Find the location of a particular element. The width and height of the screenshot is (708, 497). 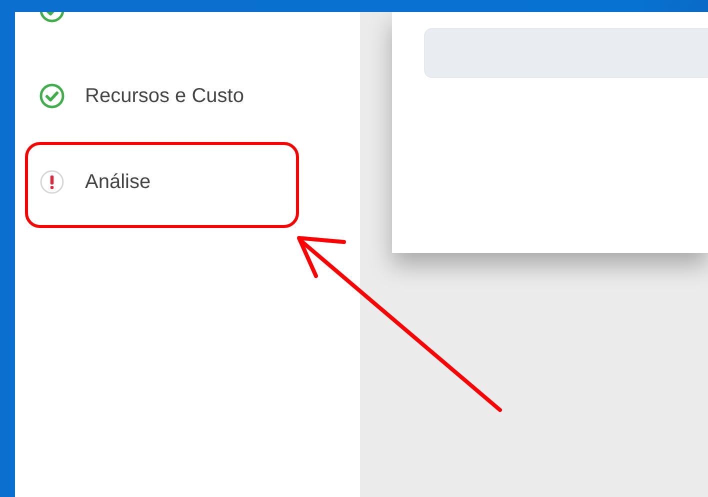

input-field is located at coordinates (566, 53).